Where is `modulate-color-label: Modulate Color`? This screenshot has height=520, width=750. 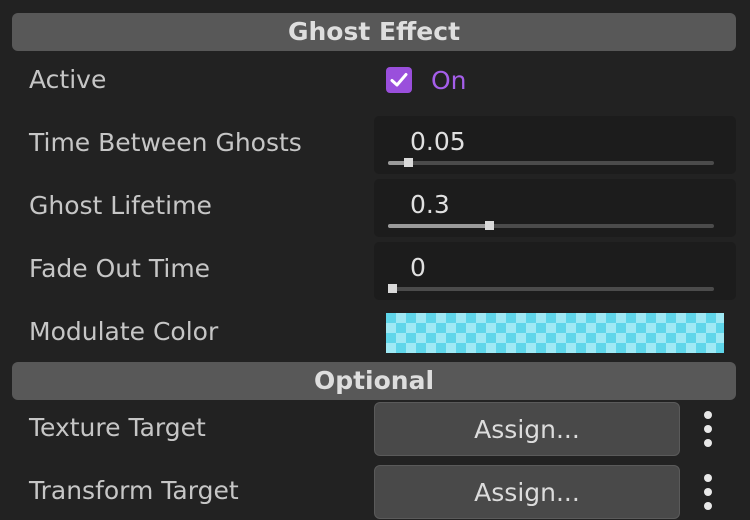 modulate-color-label: Modulate Color is located at coordinates (124, 331).